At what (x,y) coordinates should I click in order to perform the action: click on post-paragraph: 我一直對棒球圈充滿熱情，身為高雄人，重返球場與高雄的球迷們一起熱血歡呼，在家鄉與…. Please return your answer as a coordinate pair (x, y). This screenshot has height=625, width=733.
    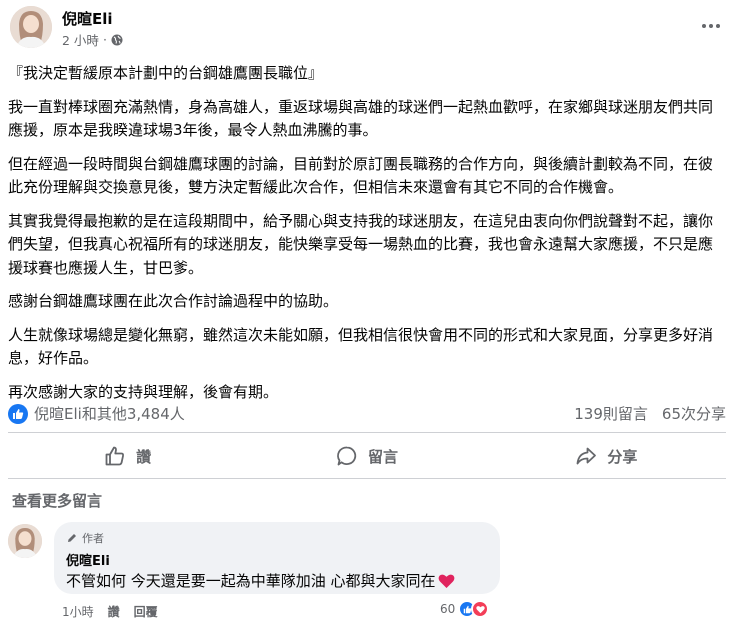
    Looking at the image, I should click on (361, 118).